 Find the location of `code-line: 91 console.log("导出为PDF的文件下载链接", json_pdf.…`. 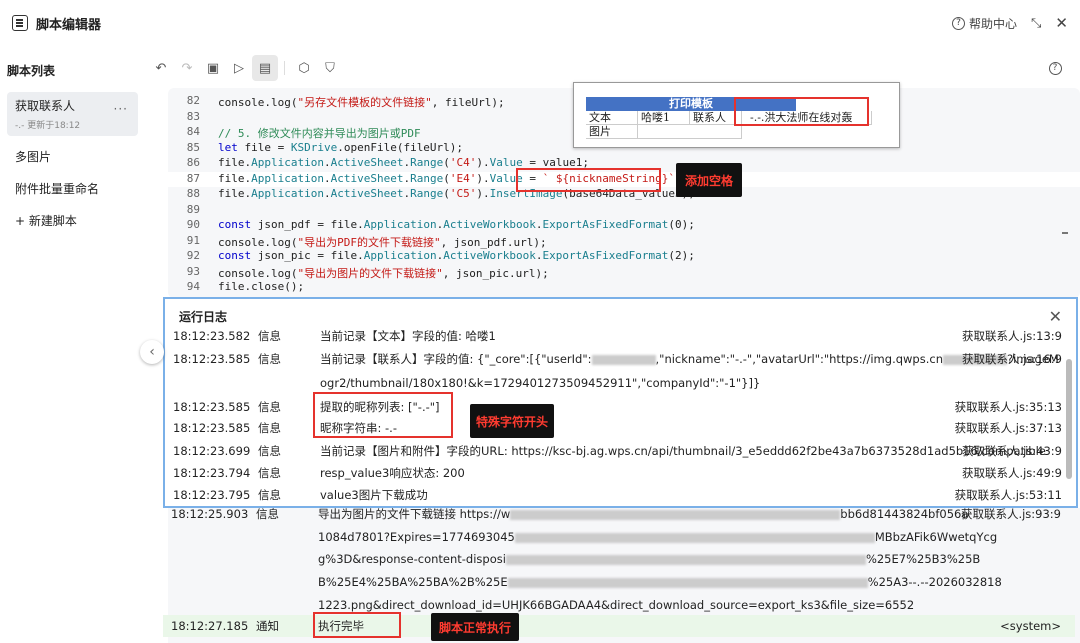

code-line: 91 console.log("导出为PDF的文件下载链接", json_pdf.… is located at coordinates (624, 242).